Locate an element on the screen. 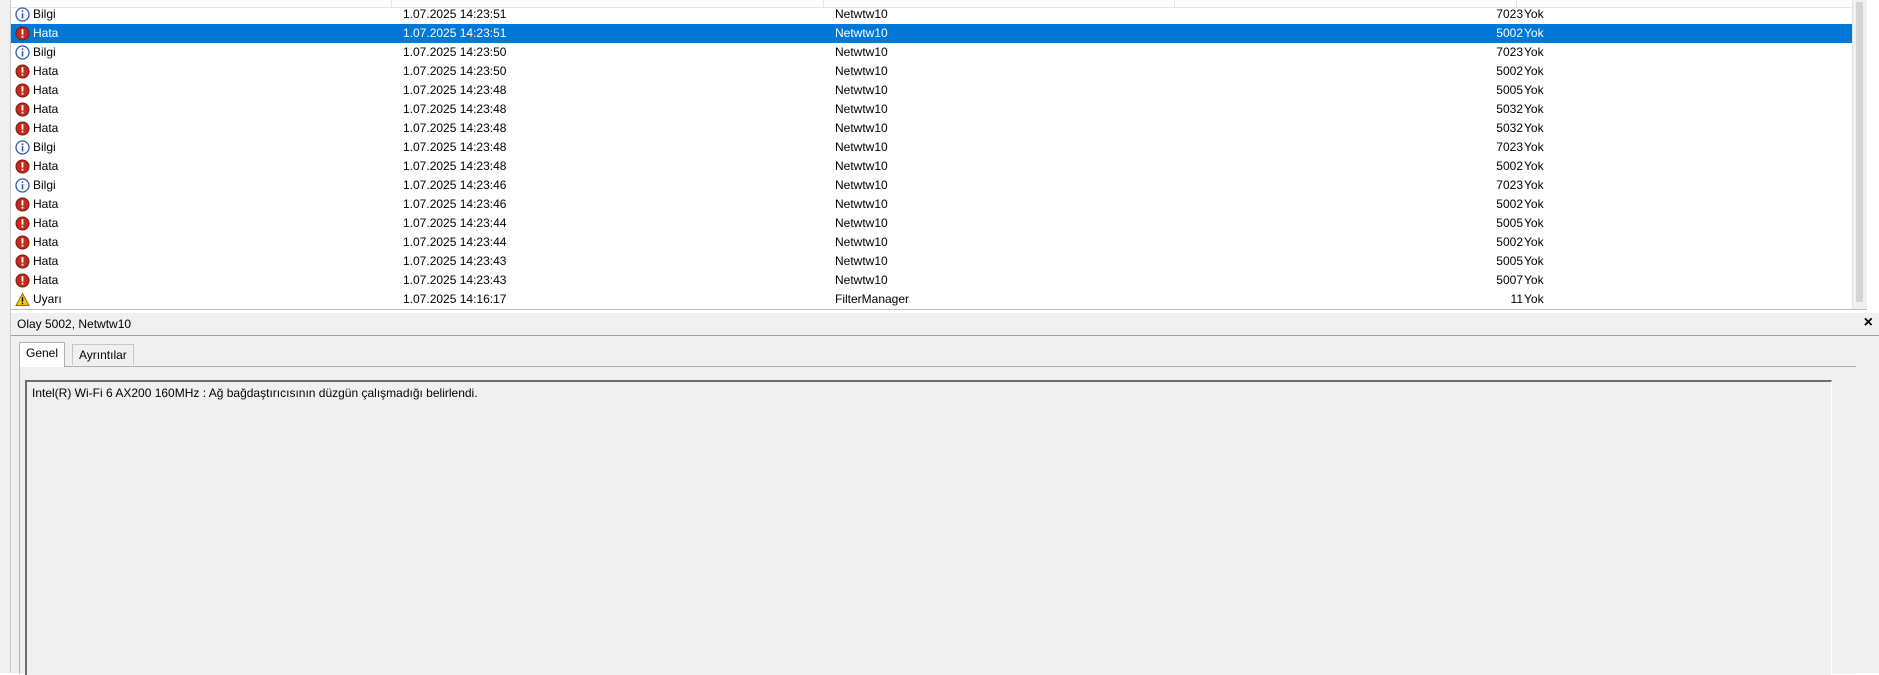 The image size is (1879, 675). table-row: Hata 1.07.2025 14:23:48 Netwtw10 5005 Yok is located at coordinates (939, 90).